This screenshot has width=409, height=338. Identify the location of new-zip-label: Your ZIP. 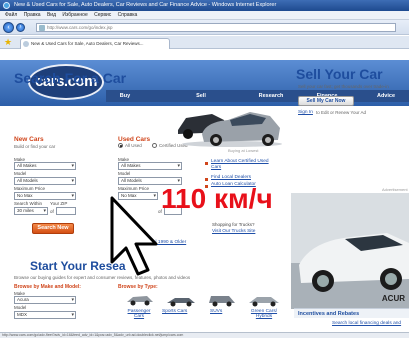
(59, 203).